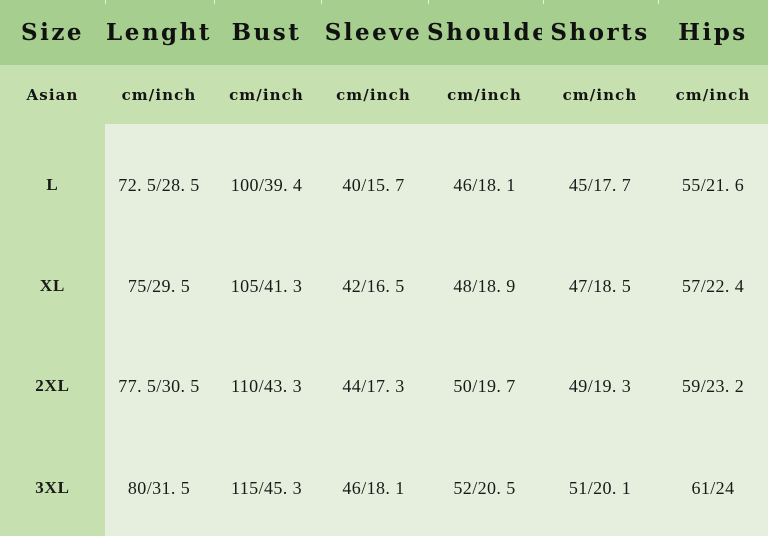  What do you see at coordinates (484, 32) in the screenshot?
I see `column-header-shoulder: Shoulder` at bounding box center [484, 32].